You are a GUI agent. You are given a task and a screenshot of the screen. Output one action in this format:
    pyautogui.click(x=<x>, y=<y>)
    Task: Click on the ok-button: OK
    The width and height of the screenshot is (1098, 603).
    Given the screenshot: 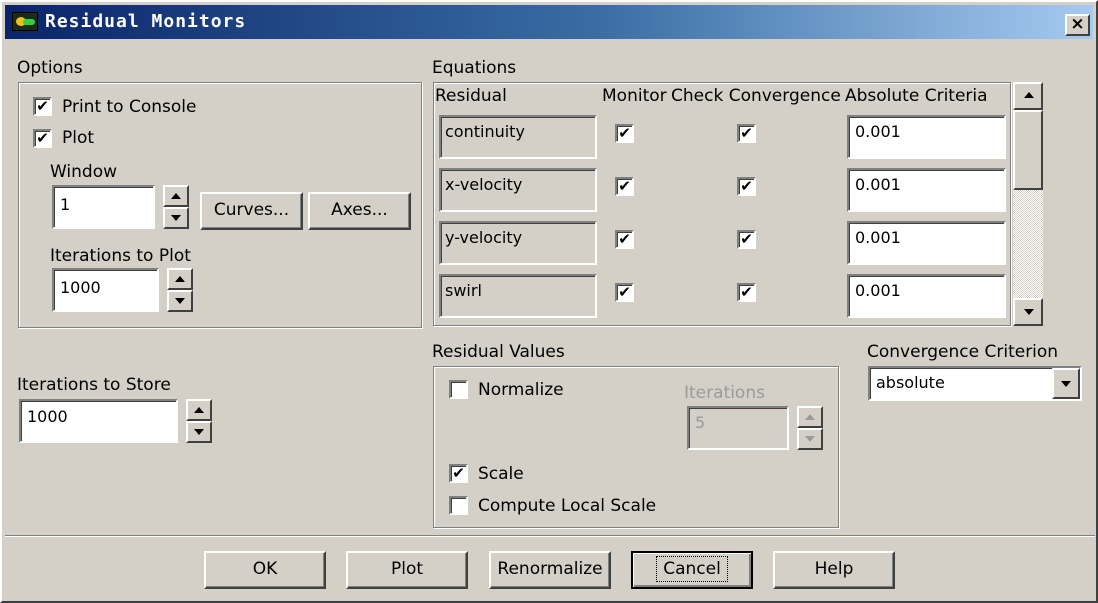 What is the action you would take?
    pyautogui.click(x=265, y=570)
    